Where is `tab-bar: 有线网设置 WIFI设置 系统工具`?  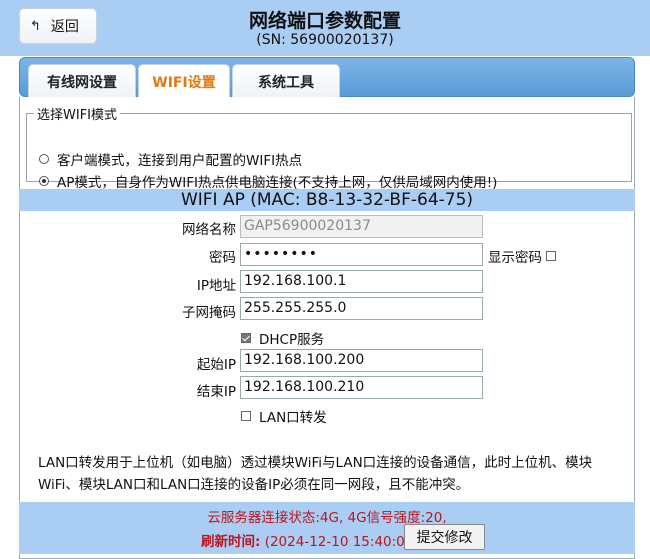 tab-bar: 有线网设置 WIFI设置 系统工具 is located at coordinates (327, 77).